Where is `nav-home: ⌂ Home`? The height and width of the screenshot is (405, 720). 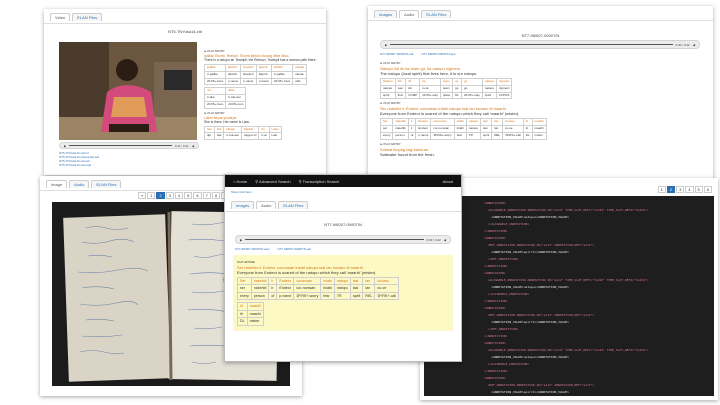
nav-home: ⌂ Home is located at coordinates (240, 181).